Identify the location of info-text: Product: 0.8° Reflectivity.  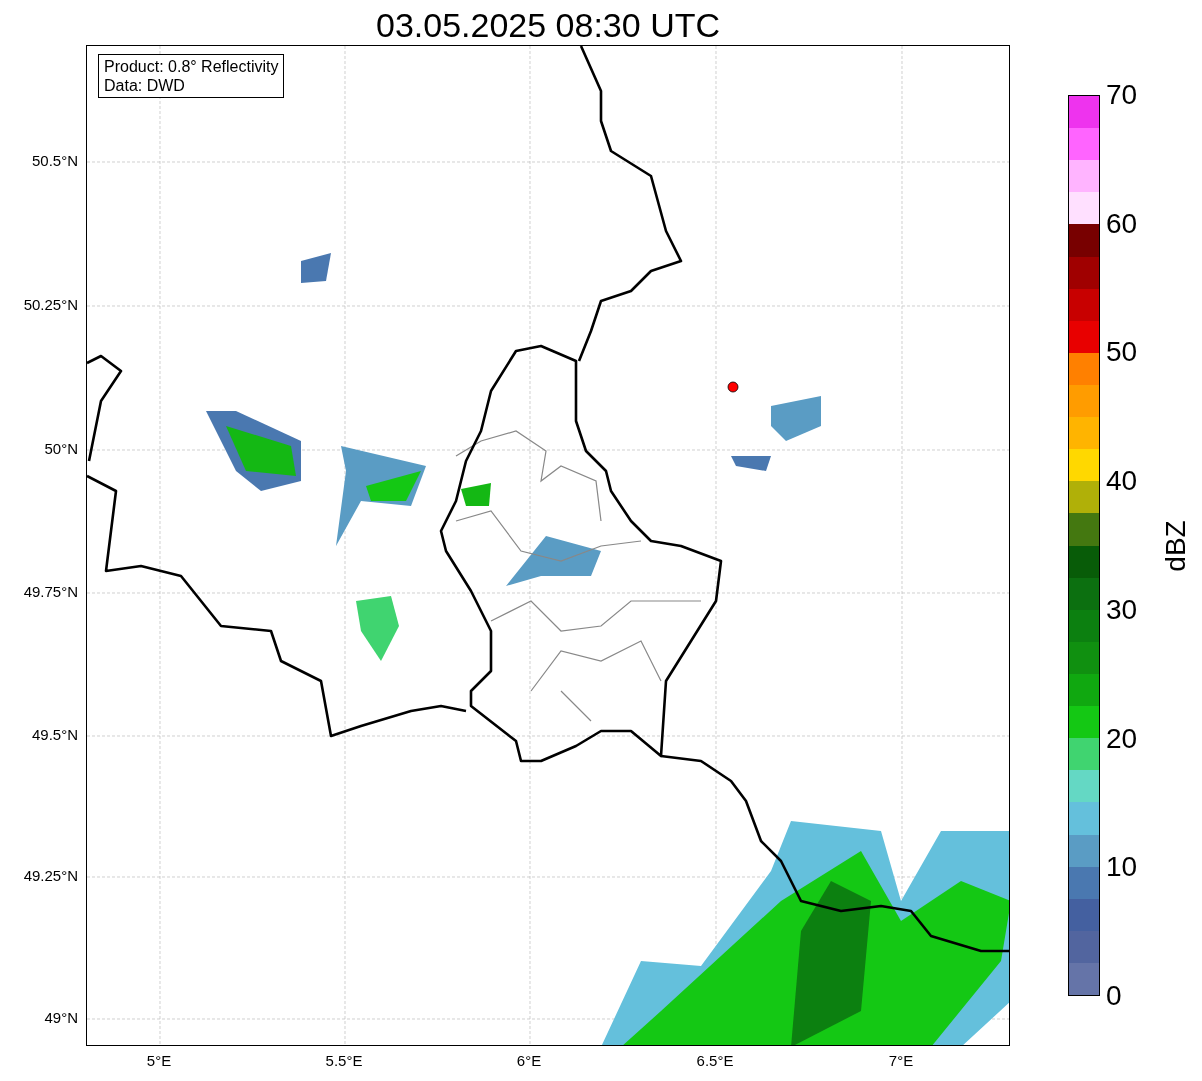
(191, 66).